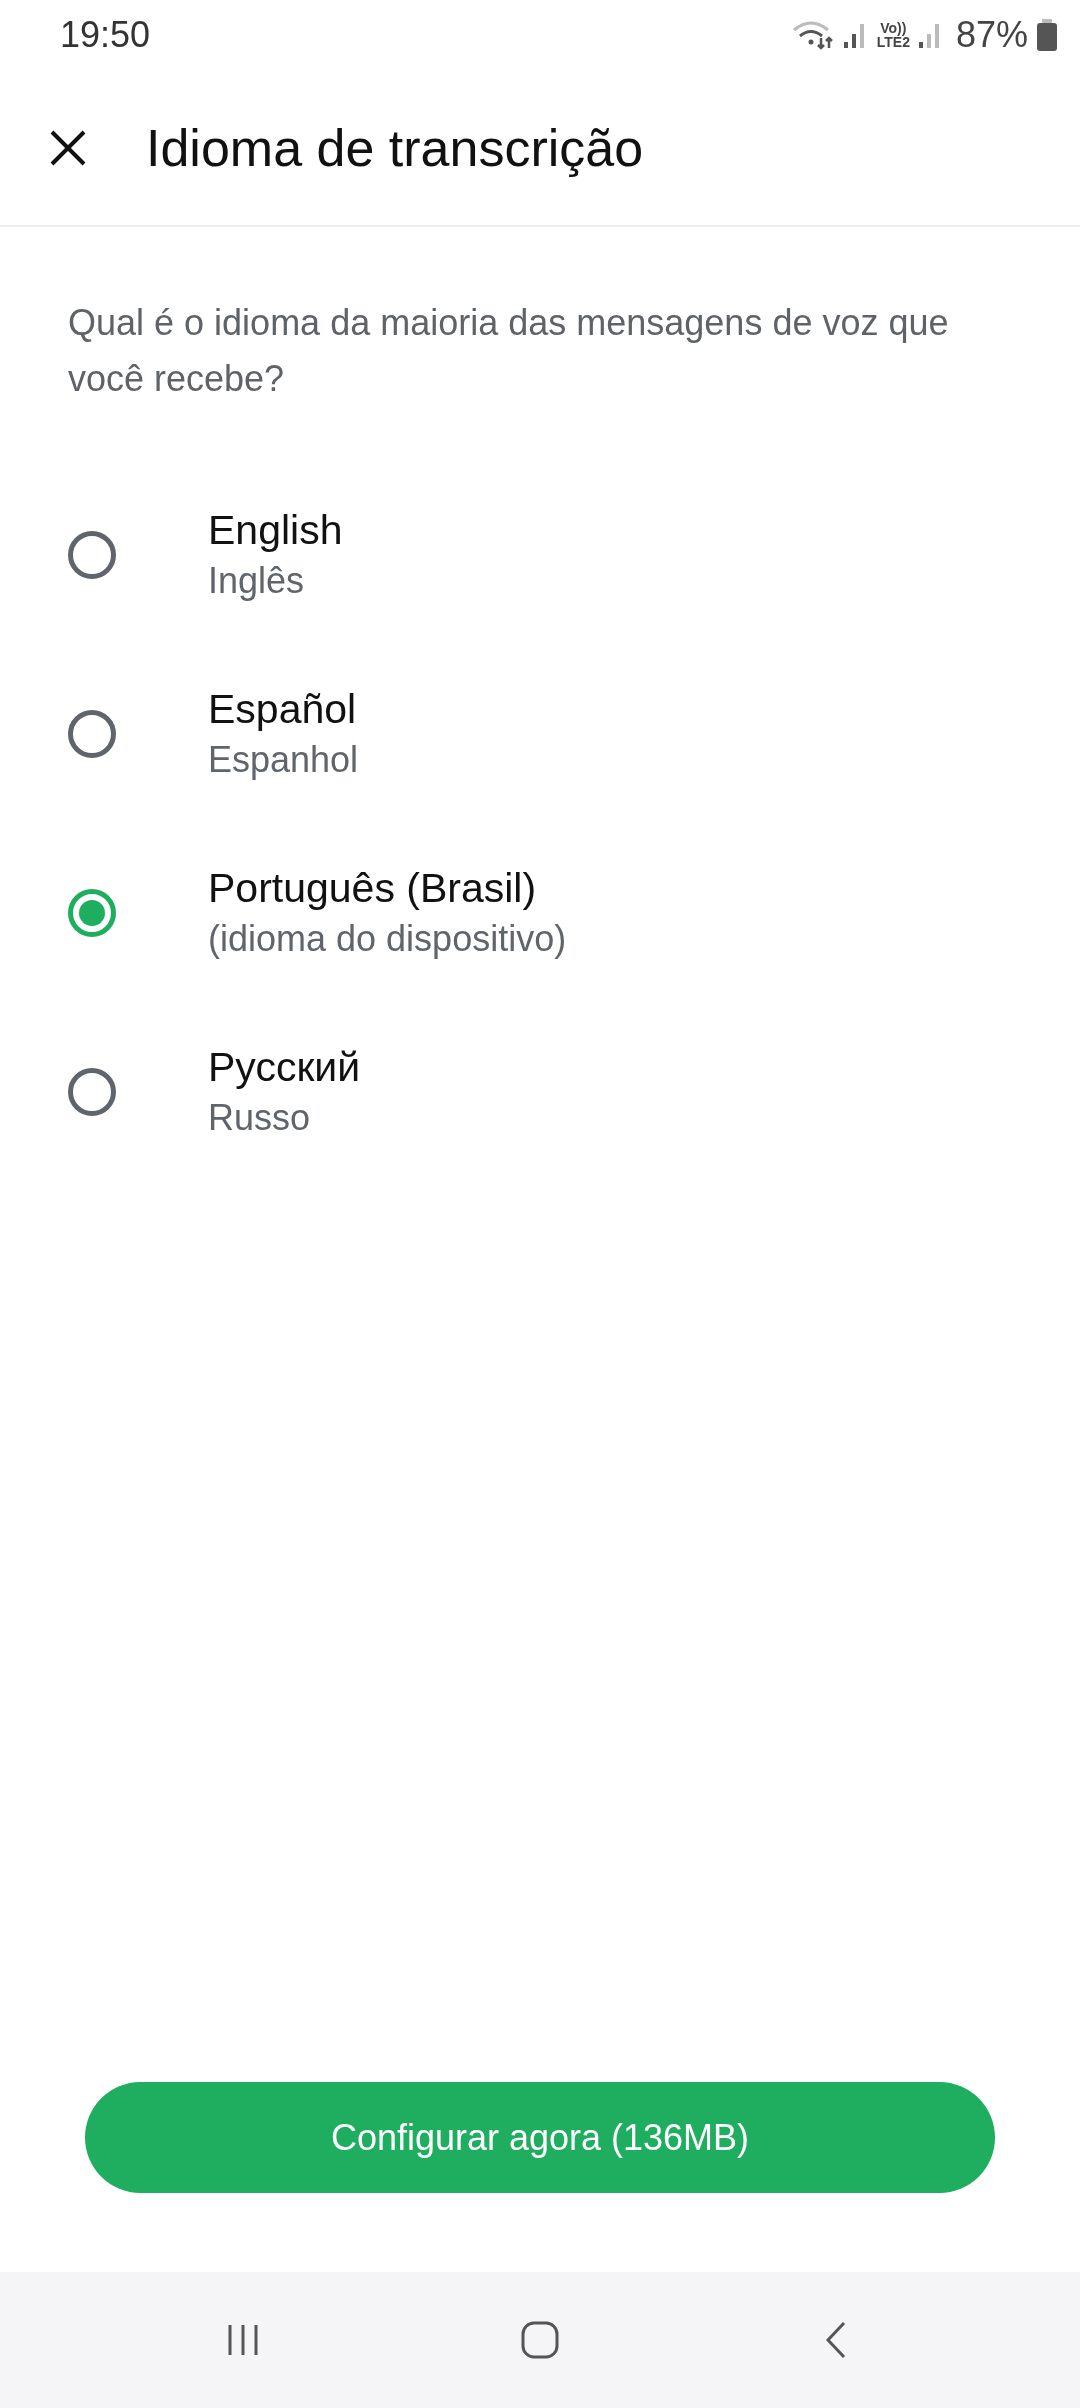 The image size is (1080, 2408). Describe the element at coordinates (991, 35) in the screenshot. I see `battery-percentage: 87%` at that location.